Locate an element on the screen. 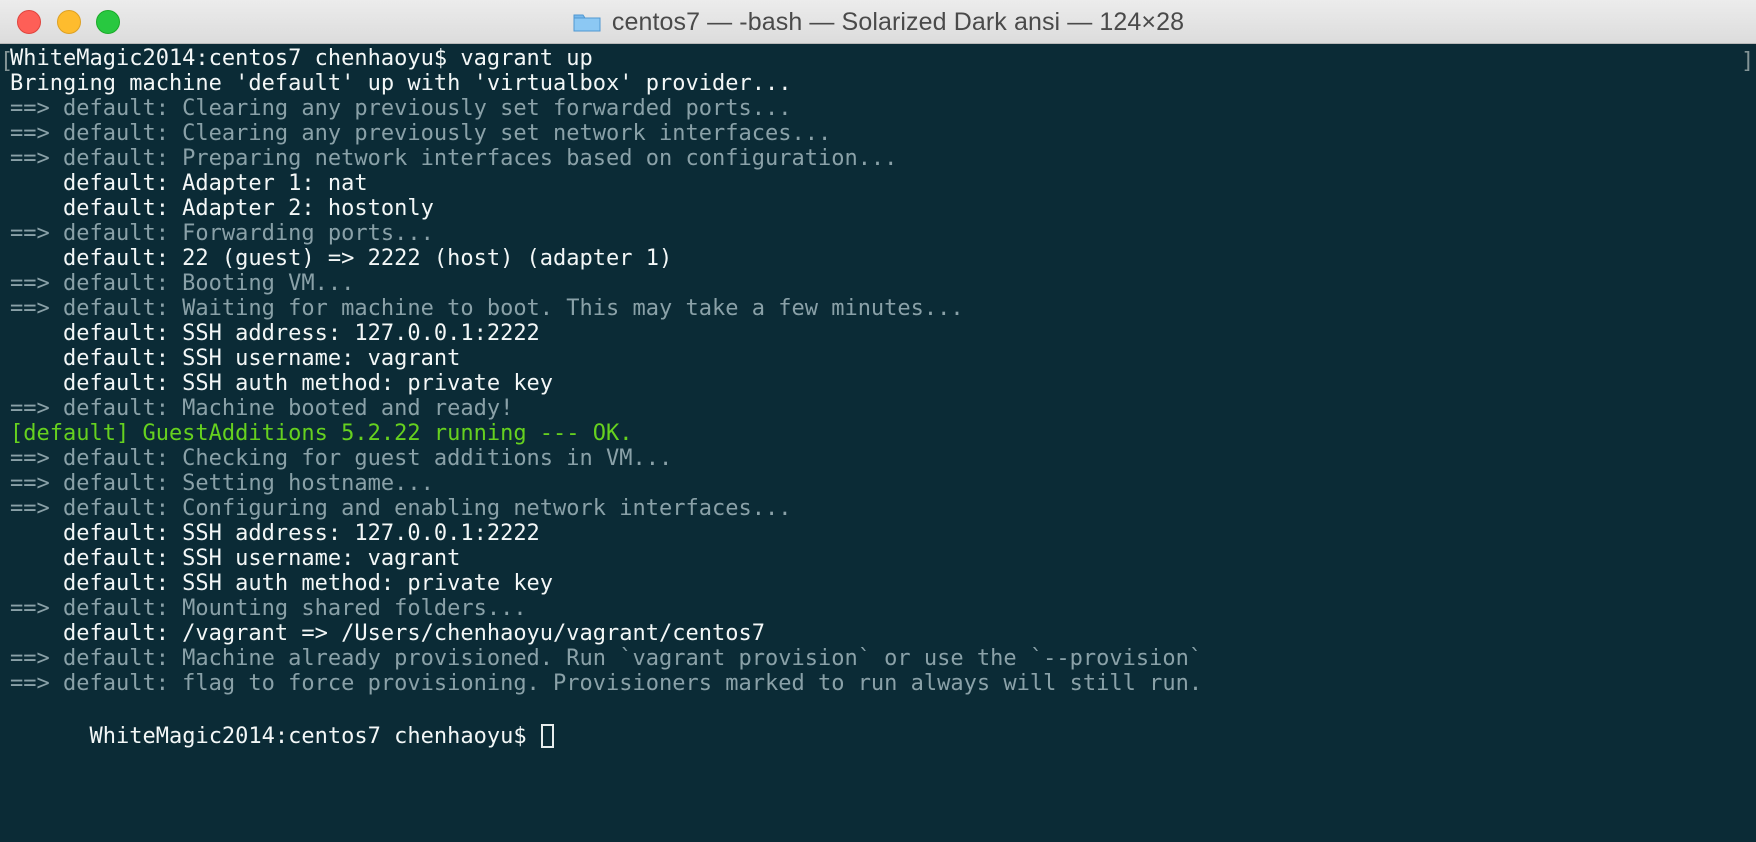  terminal-prompt: WhiteMagic2014:centos7 chenhaoyu$ is located at coordinates (314, 736).